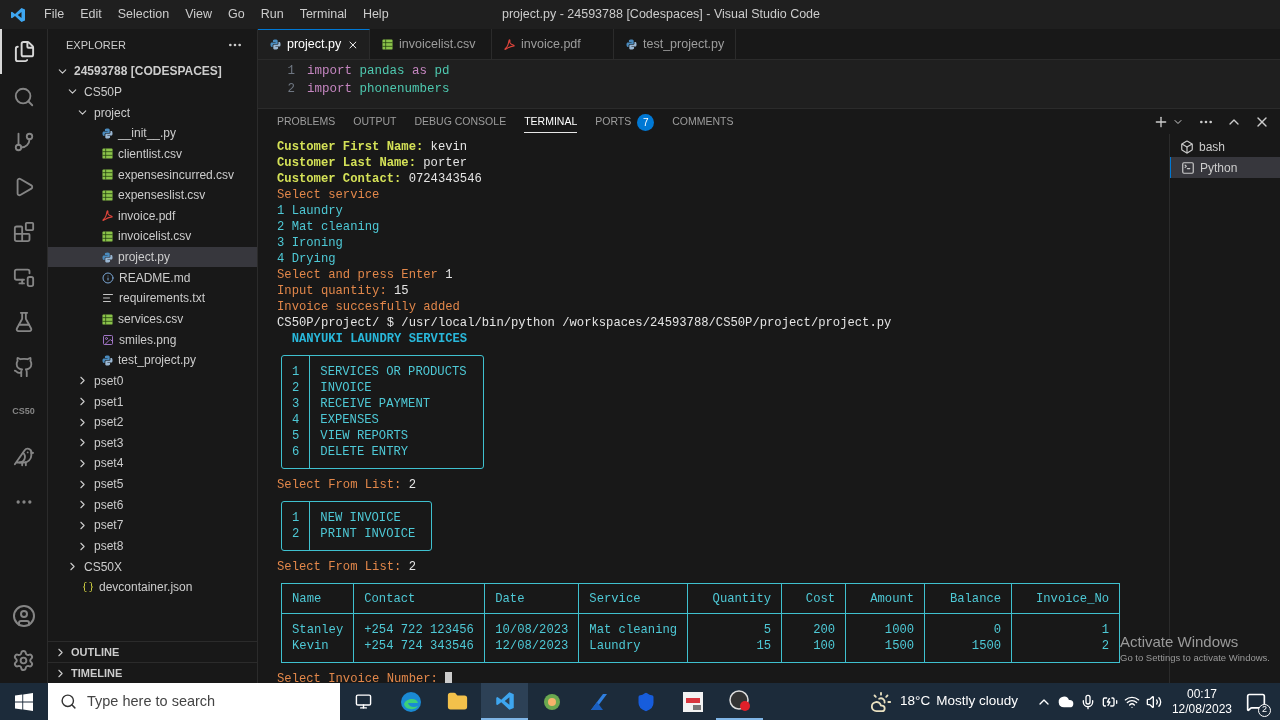 Image resolution: width=1280 pixels, height=720 pixels. What do you see at coordinates (734, 598) in the screenshot?
I see `column-header: Quantity` at bounding box center [734, 598].